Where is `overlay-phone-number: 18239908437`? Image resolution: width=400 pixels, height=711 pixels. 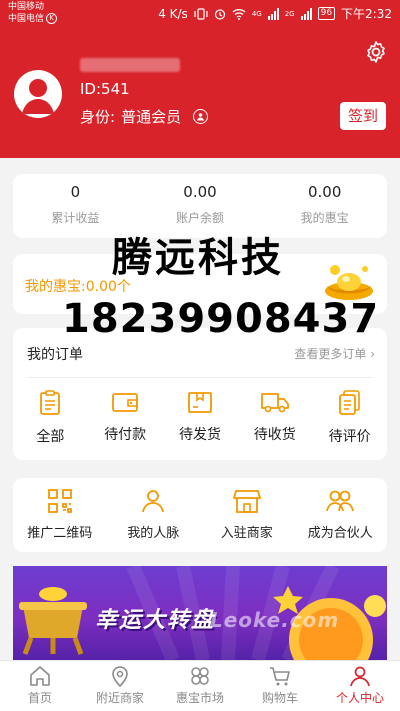 overlay-phone-number: 18239908437 is located at coordinates (221, 319).